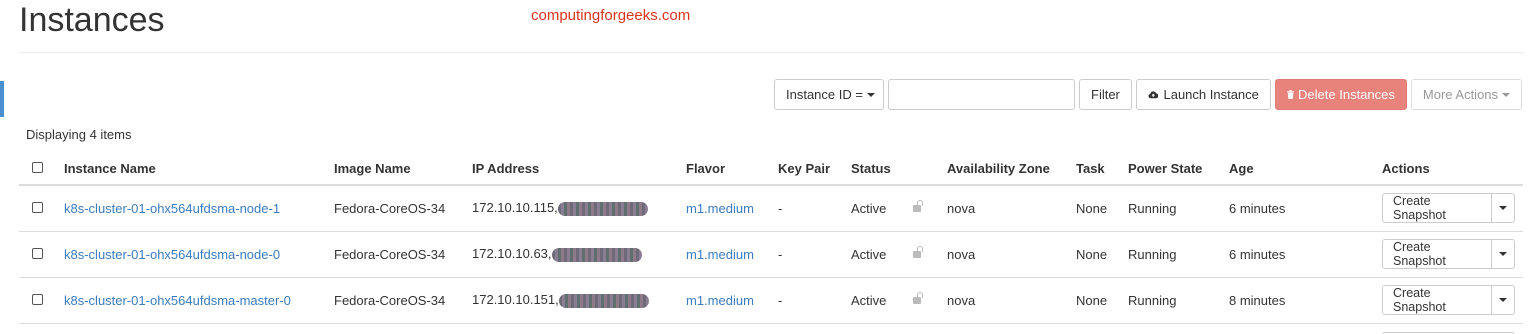 The width and height of the screenshot is (1536, 334). Describe the element at coordinates (515, 300) in the screenshot. I see `ip-address-text: 172.10.10.151,` at that location.